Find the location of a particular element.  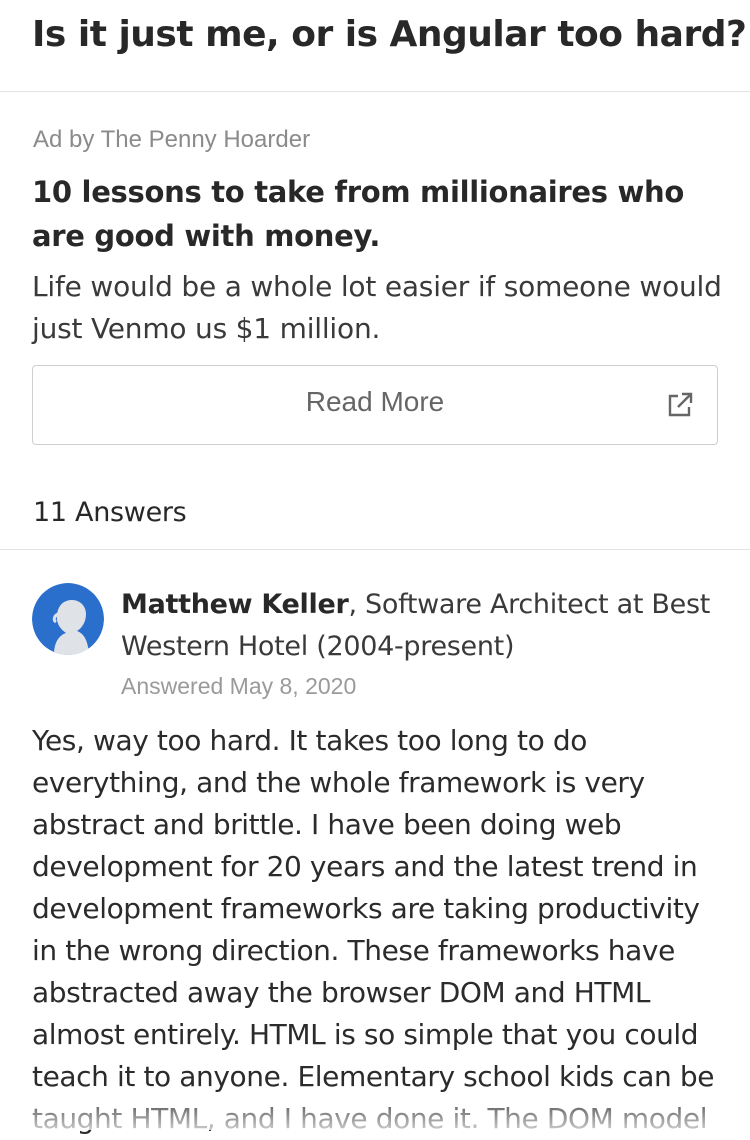

divider is located at coordinates (375, 549).